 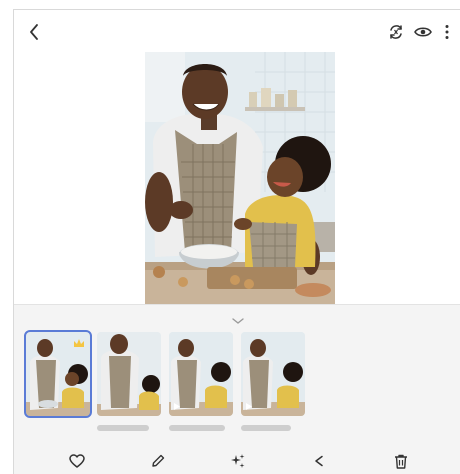 I want to click on remaster-icon, so click(x=396, y=32).